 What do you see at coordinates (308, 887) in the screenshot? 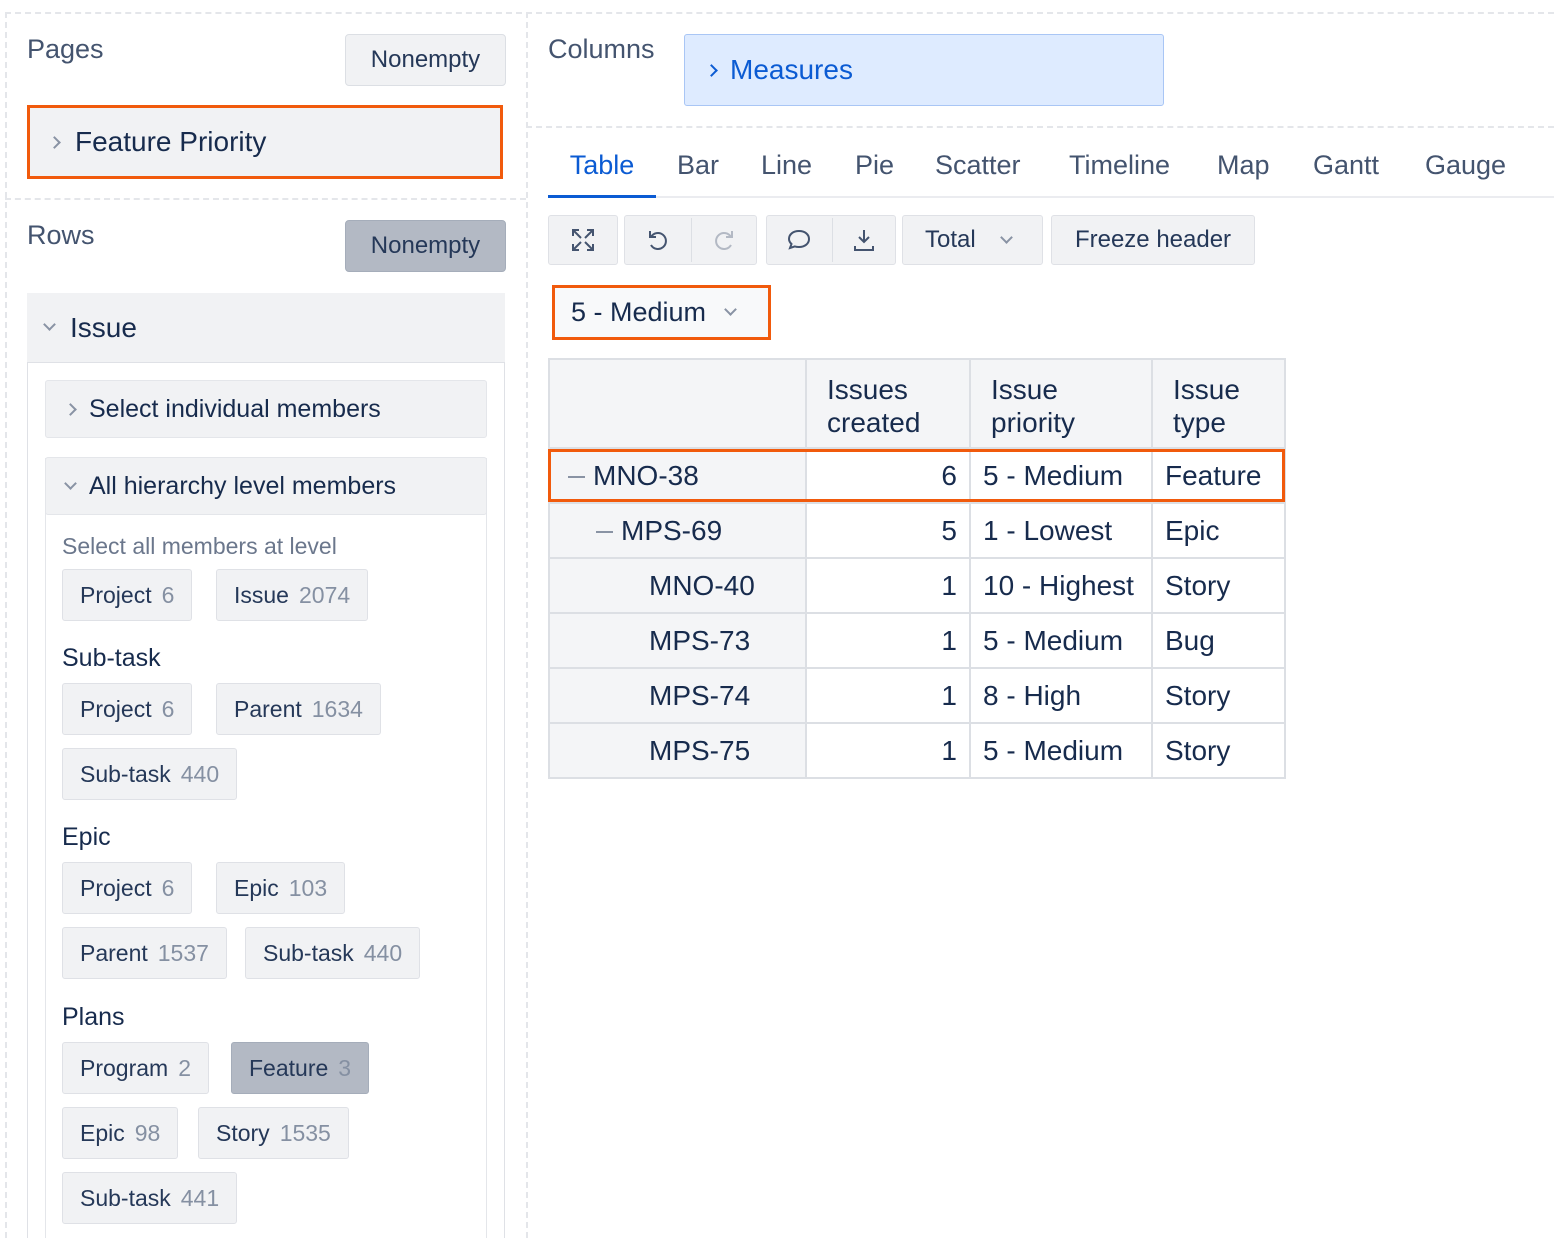
I see `chip-count: 103` at bounding box center [308, 887].